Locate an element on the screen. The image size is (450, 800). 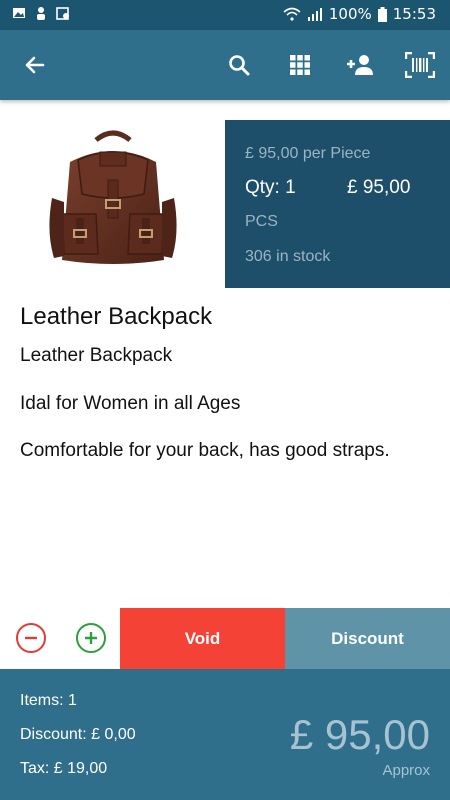
grid-icon is located at coordinates (300, 65).